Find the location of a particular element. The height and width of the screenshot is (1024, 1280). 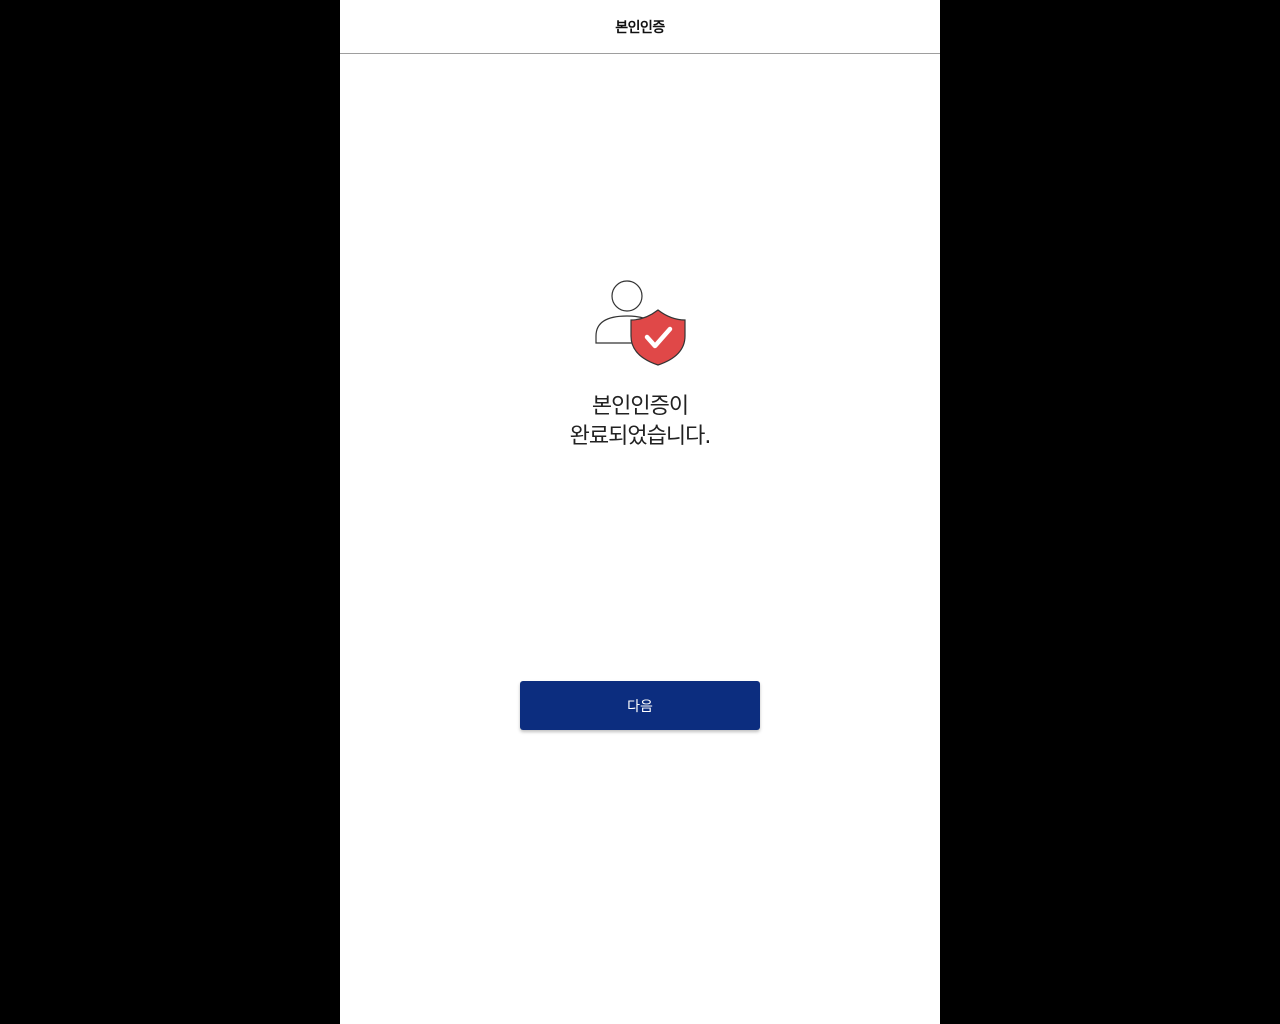

user-verified-shield-icon is located at coordinates (640, 323).